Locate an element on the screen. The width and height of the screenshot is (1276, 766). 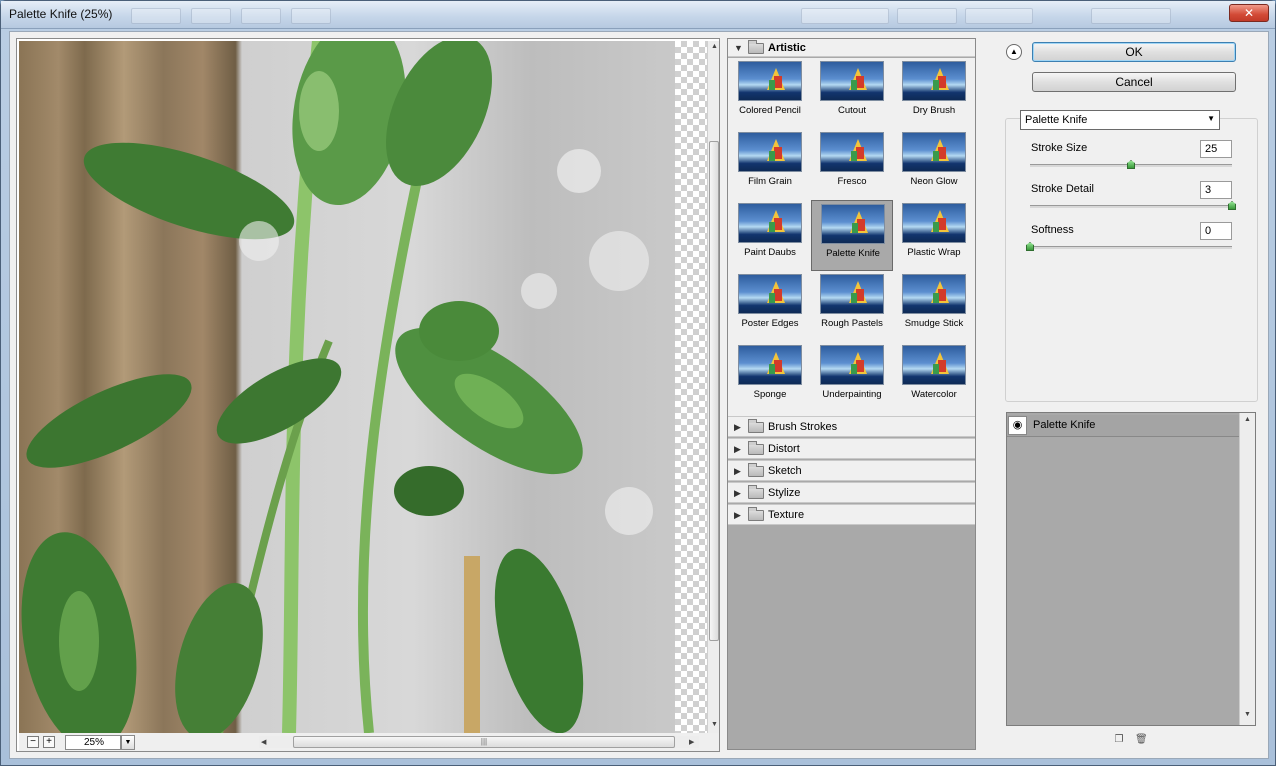
new-effect-layer-icon: ❐ is located at coordinates (1119, 740).